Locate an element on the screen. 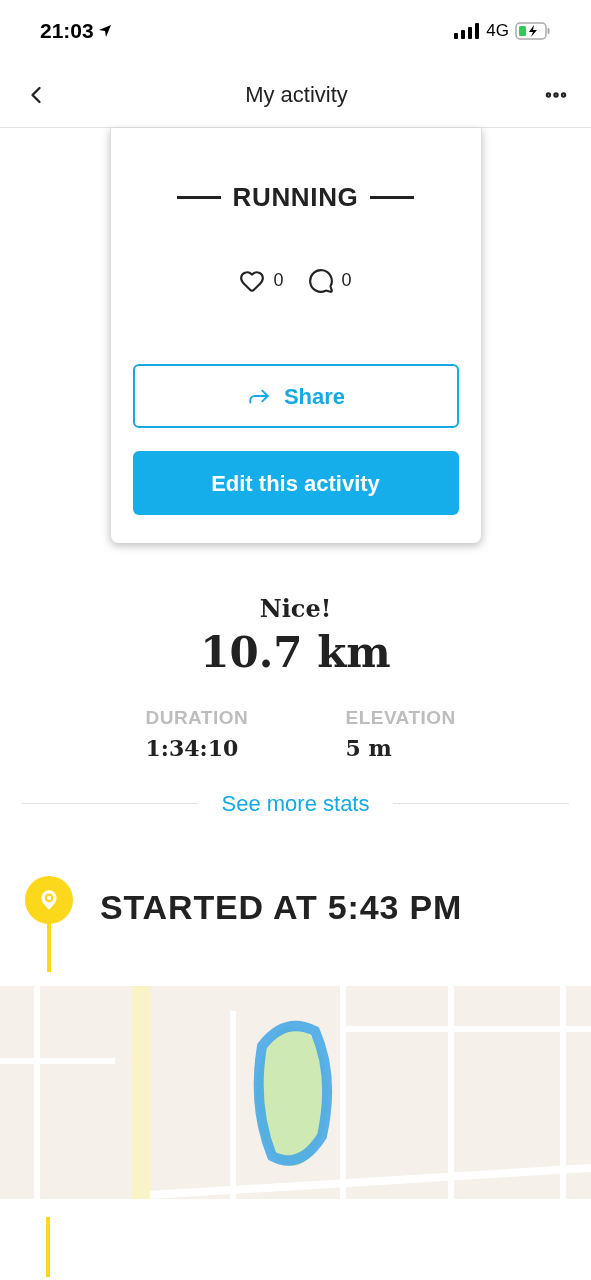 The height and width of the screenshot is (1280, 591). praise-headline: Nice! is located at coordinates (295, 609).